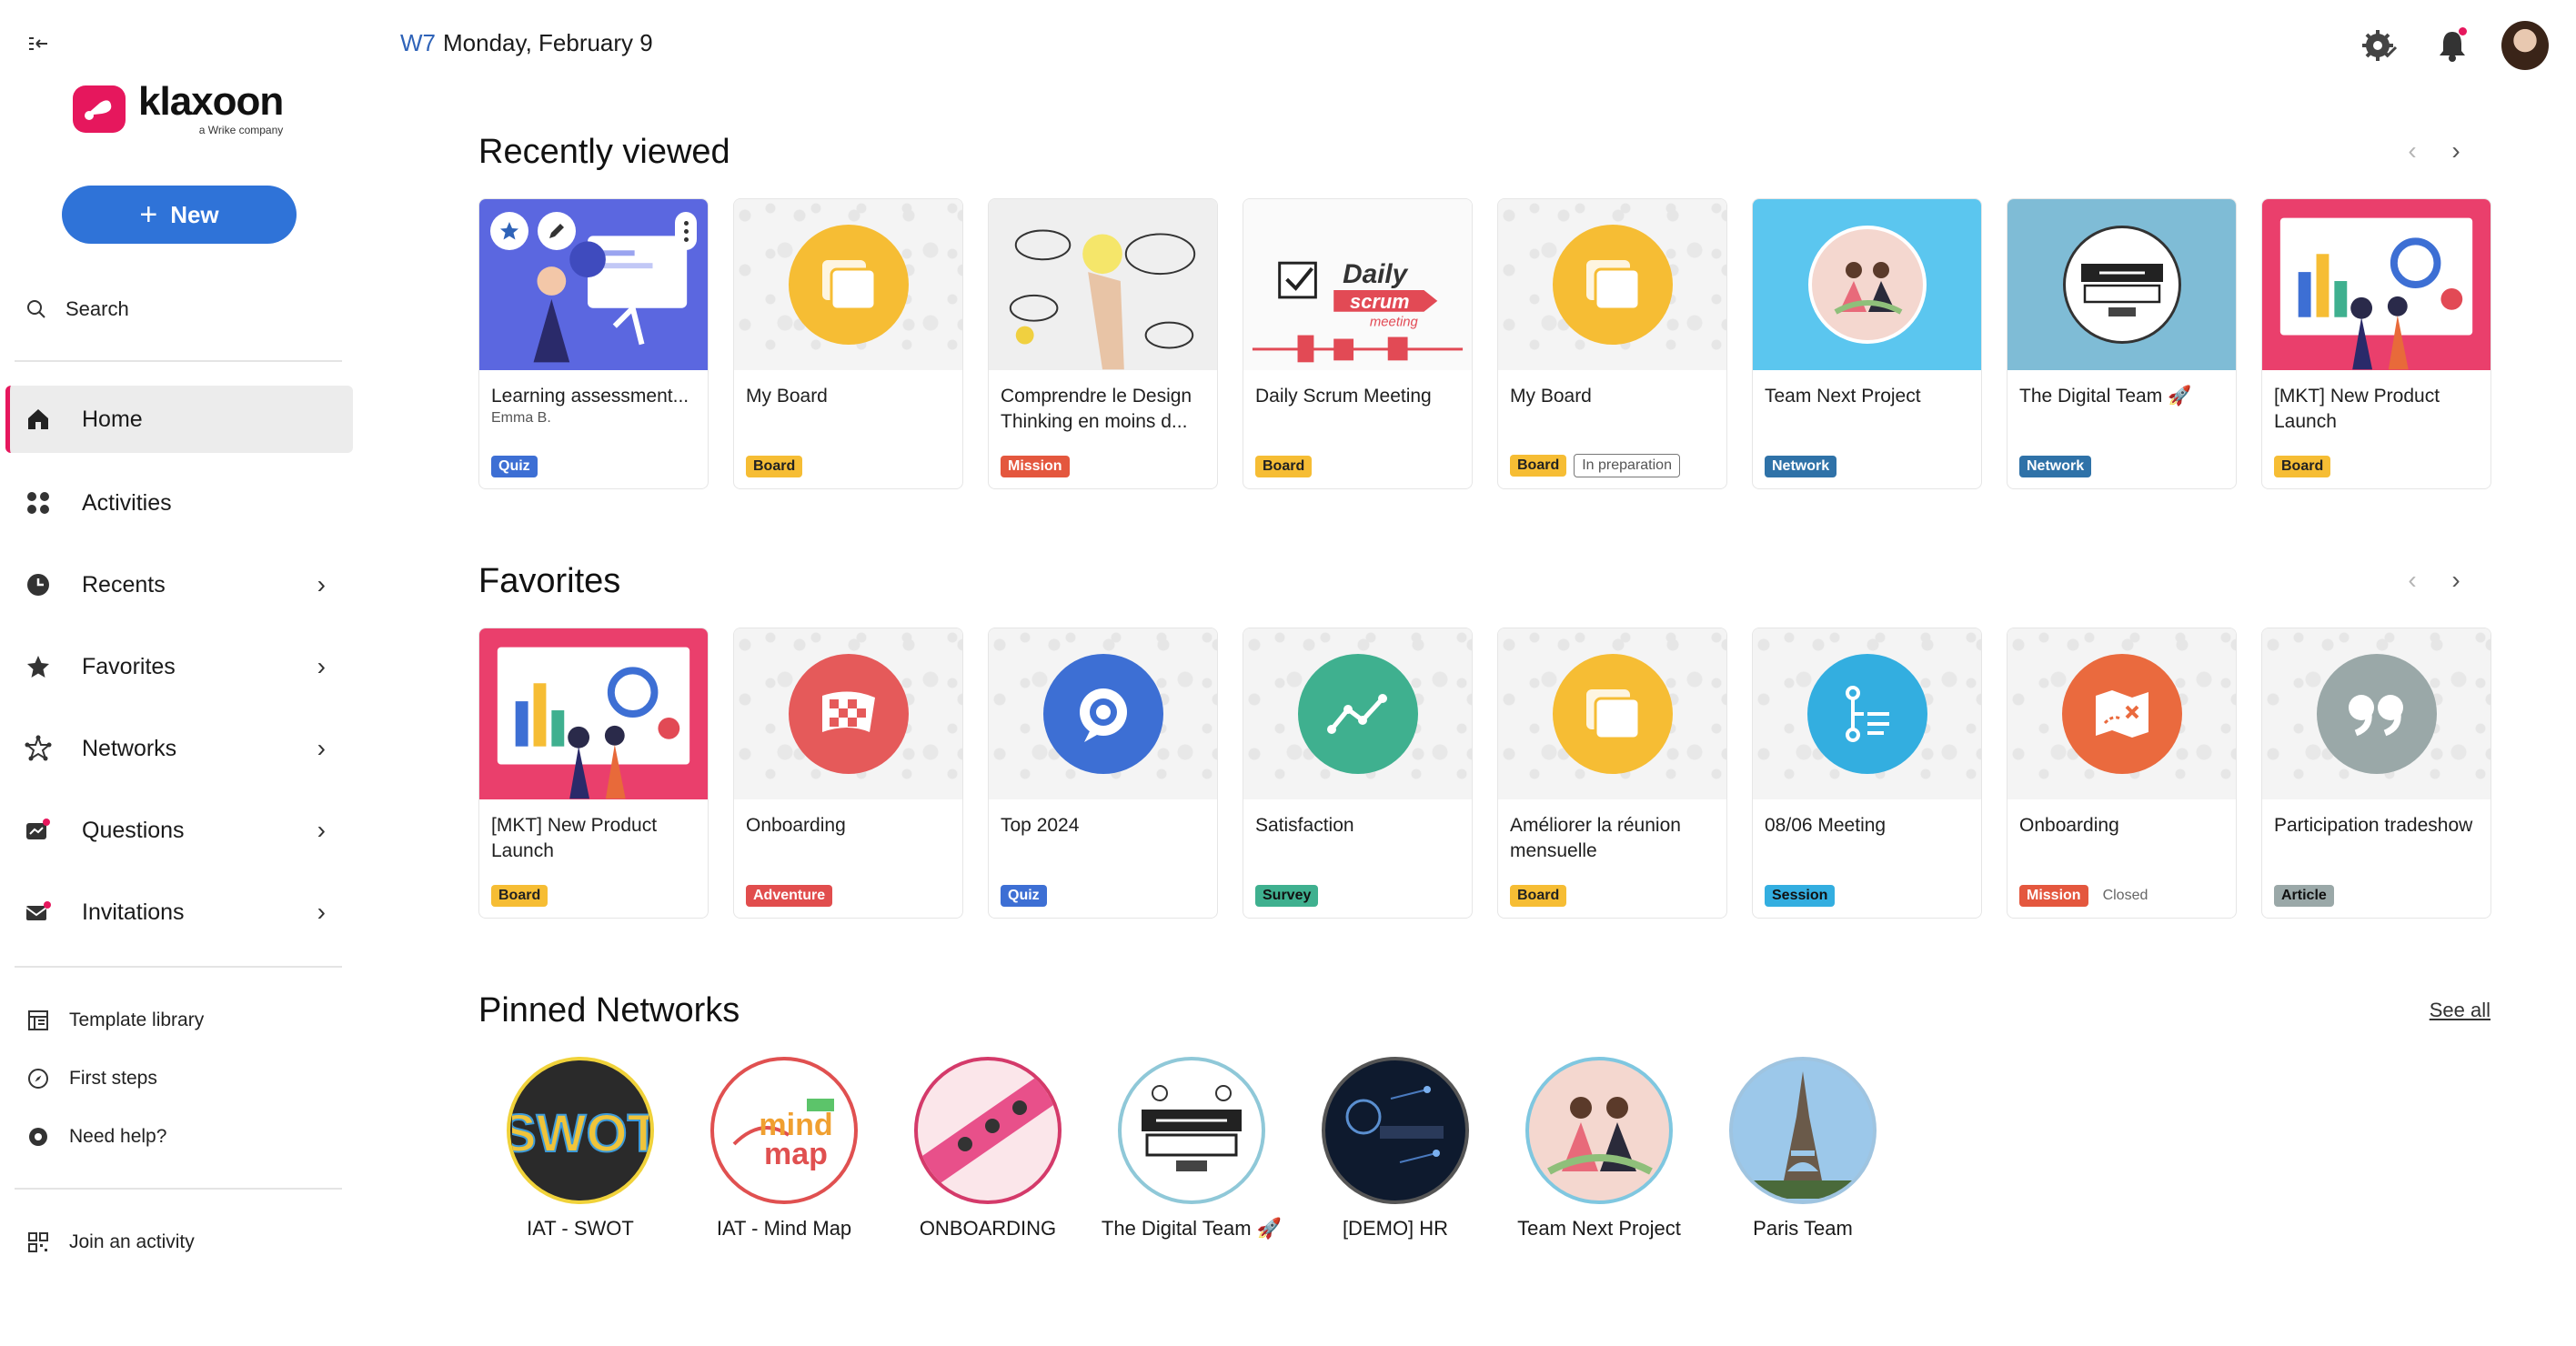  I want to click on gear-icon, so click(2380, 46).